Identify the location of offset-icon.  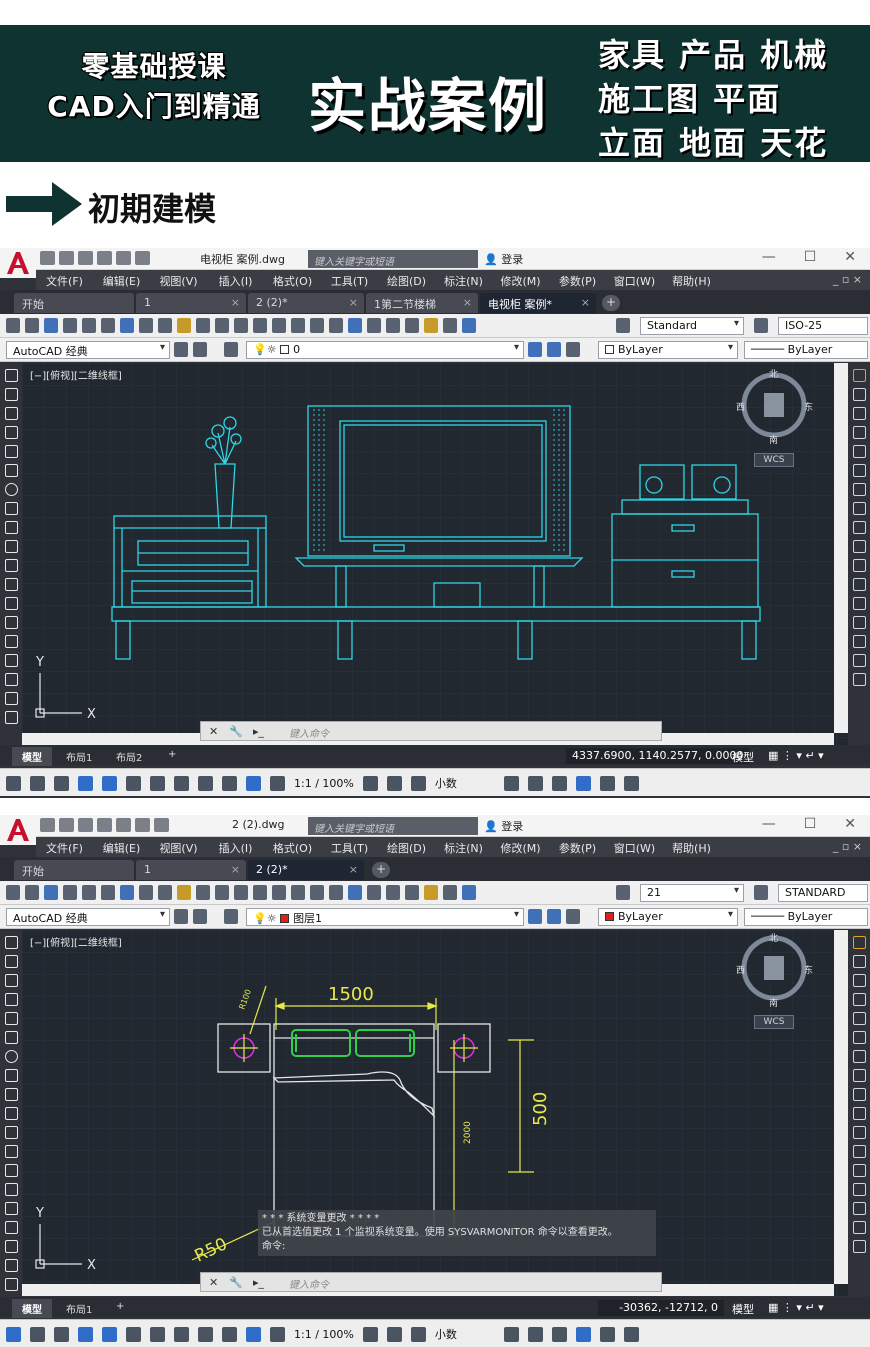
(859, 999).